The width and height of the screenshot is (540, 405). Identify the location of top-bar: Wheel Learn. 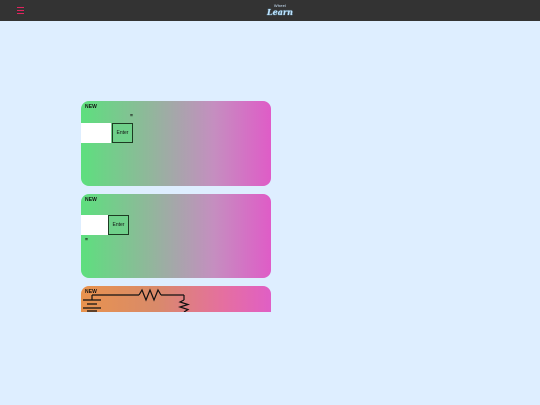
(270, 10).